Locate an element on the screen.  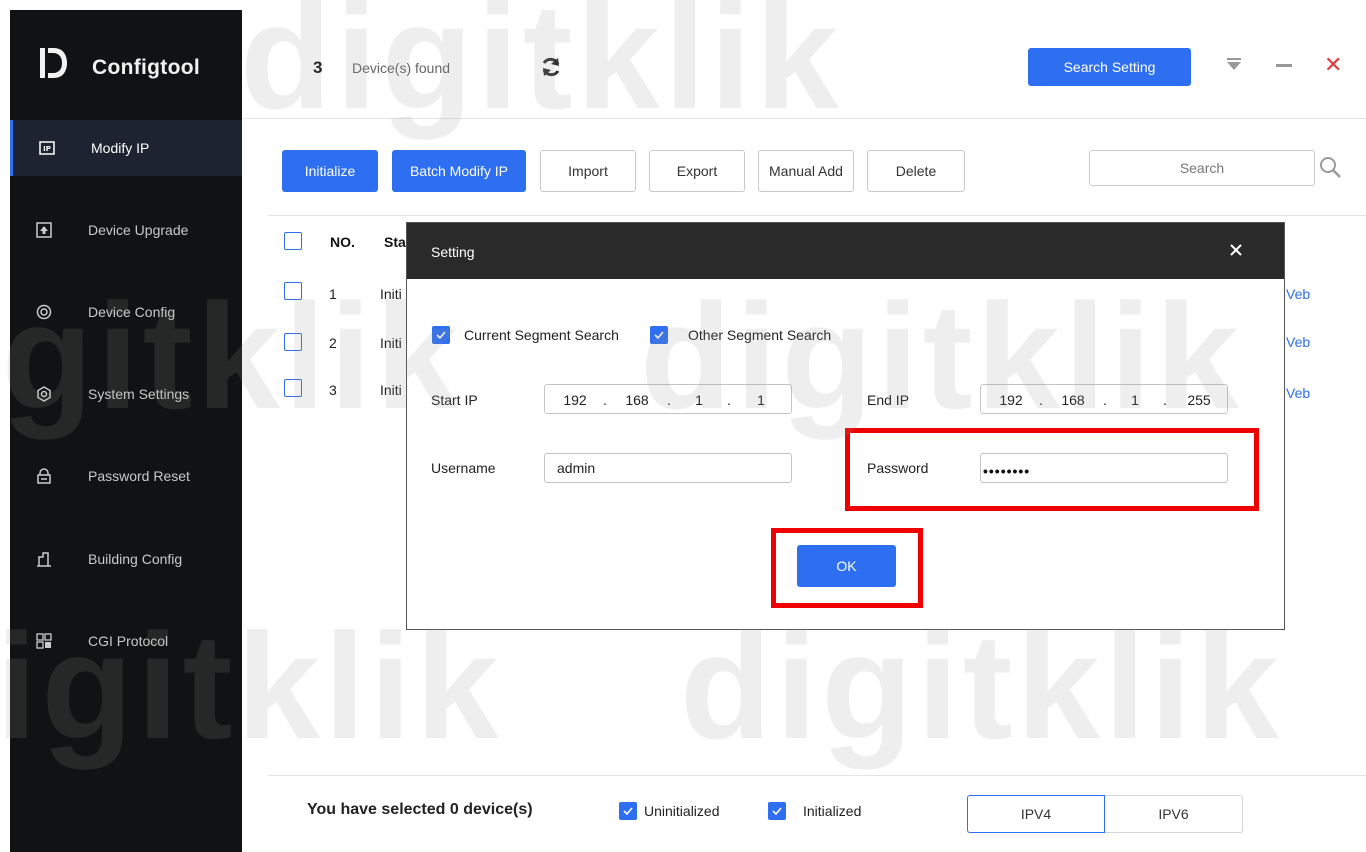
logo-icon is located at coordinates (53, 63).